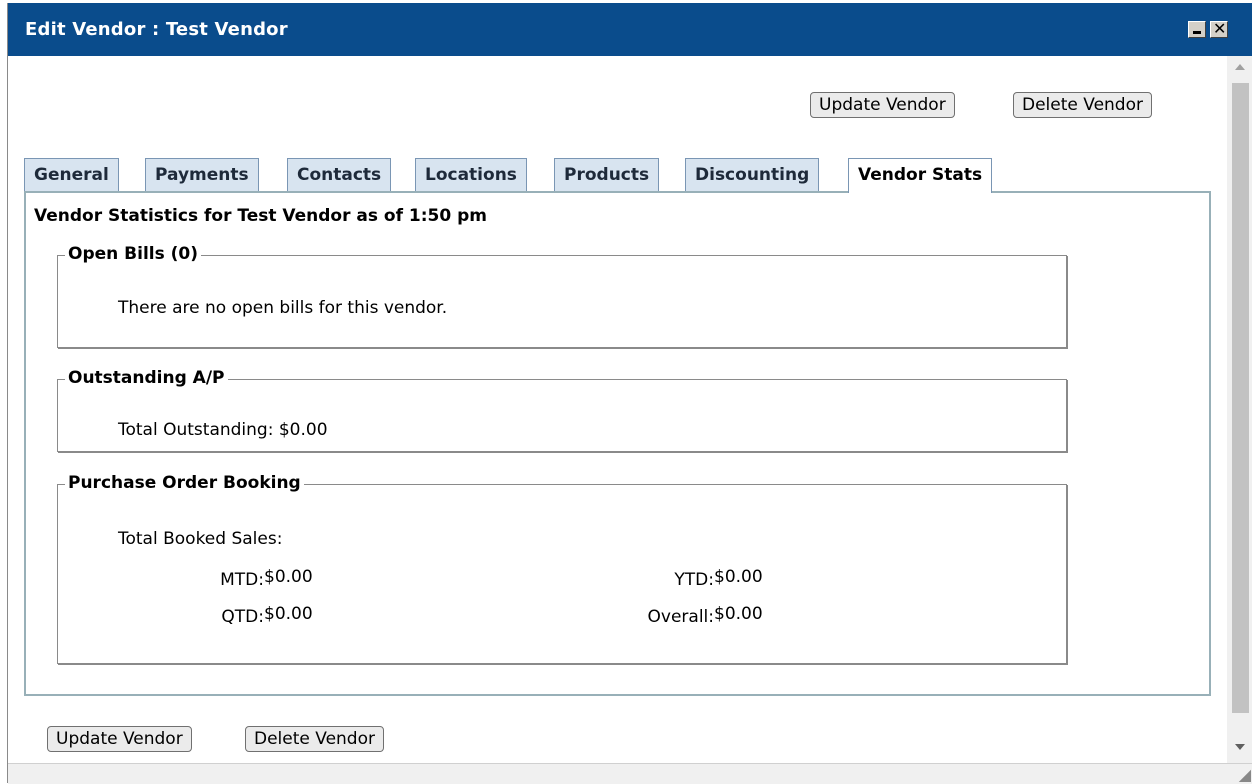 The image size is (1252, 784). I want to click on tab-payments: Payments, so click(202, 175).